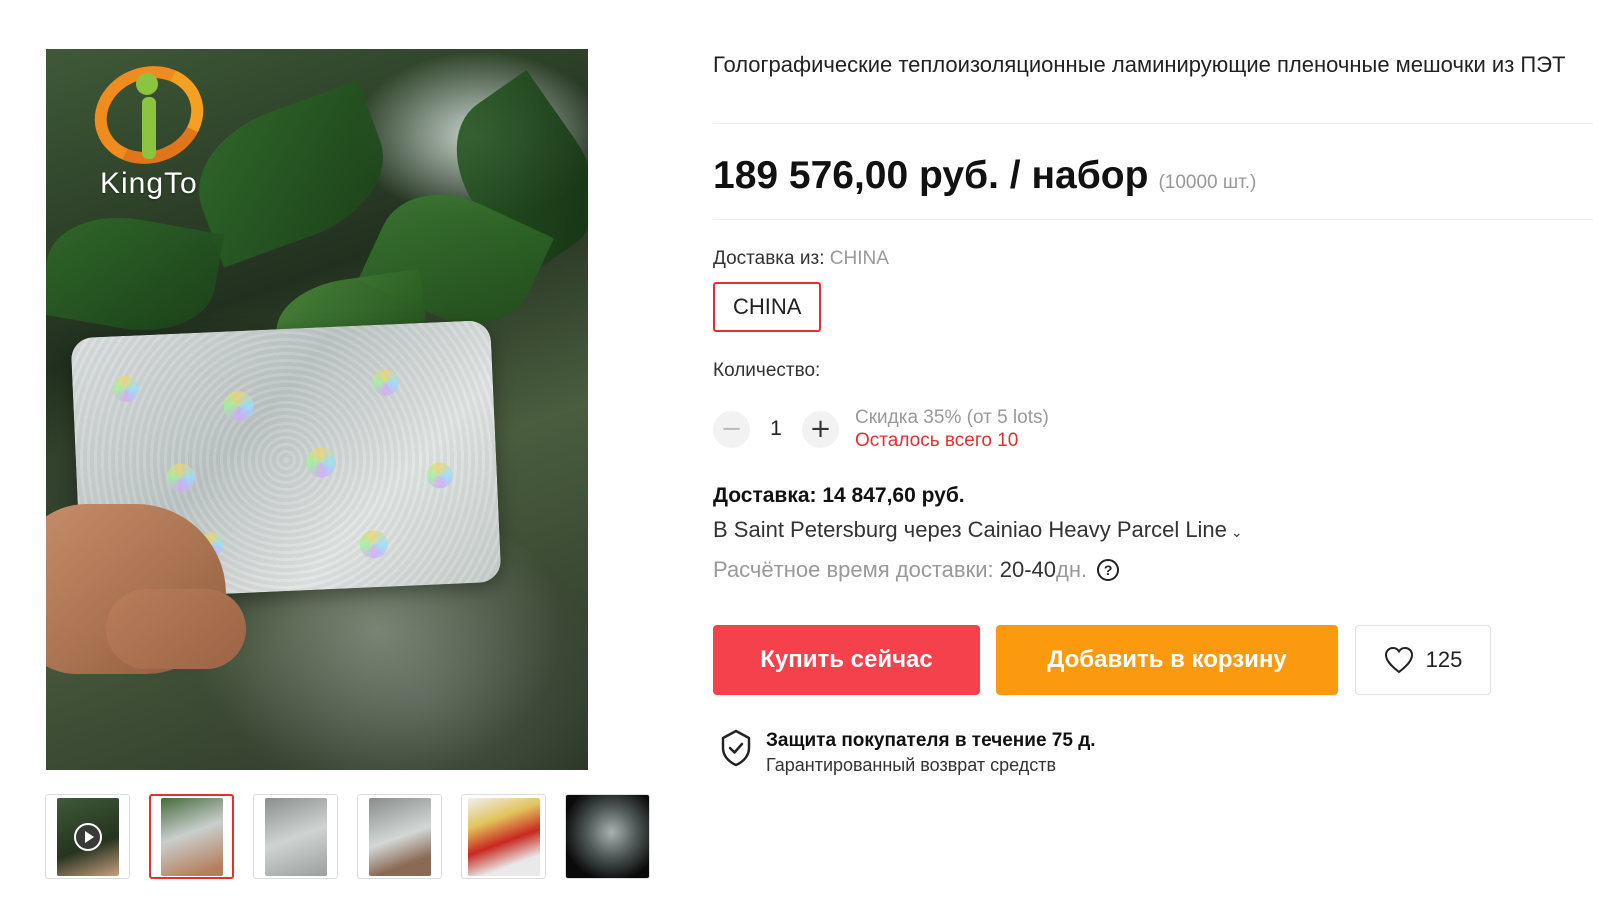 The height and width of the screenshot is (924, 1618). I want to click on thumbnail-video, so click(87, 836).